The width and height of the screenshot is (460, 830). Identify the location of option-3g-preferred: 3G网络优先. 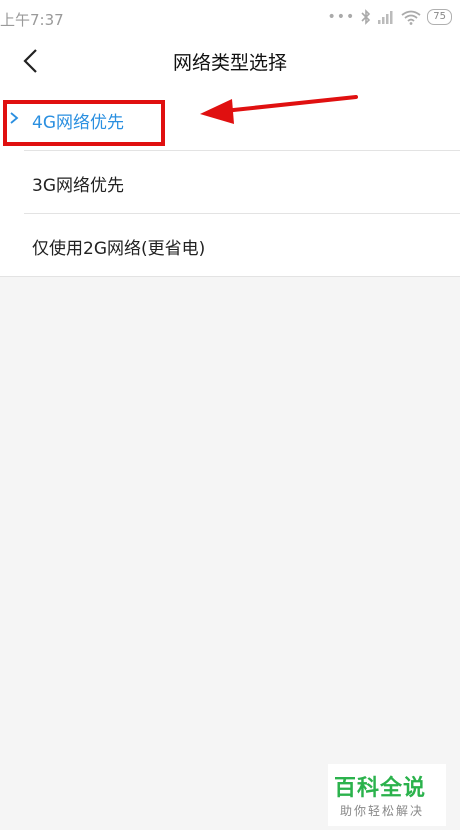
(230, 182).